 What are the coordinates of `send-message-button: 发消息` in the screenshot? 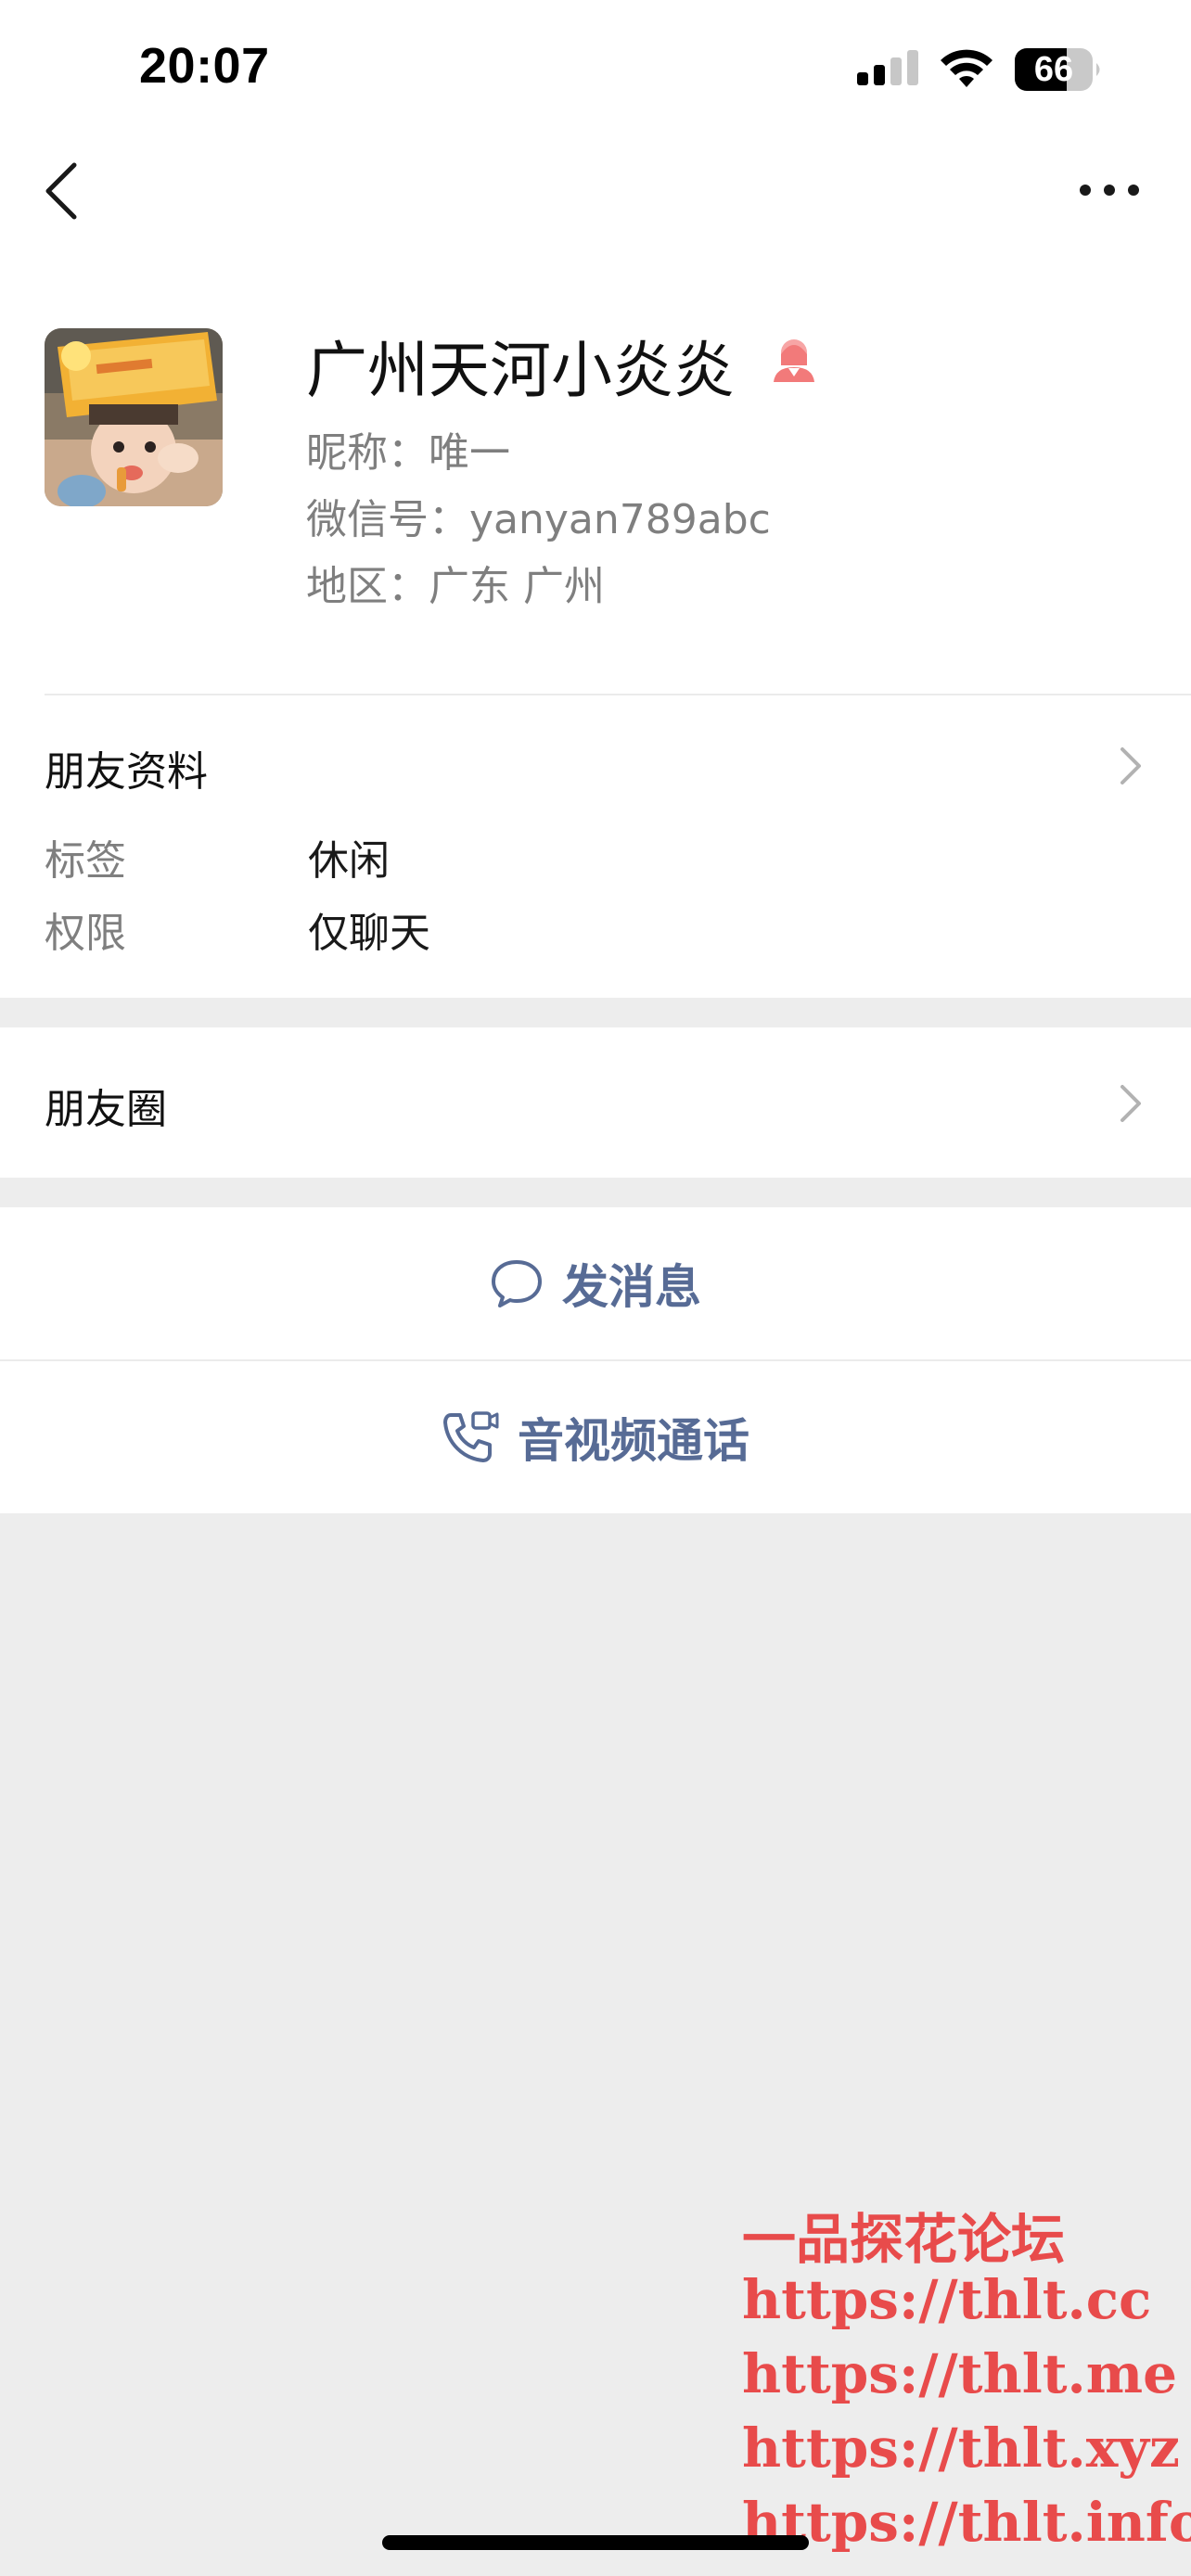 It's located at (595, 1283).